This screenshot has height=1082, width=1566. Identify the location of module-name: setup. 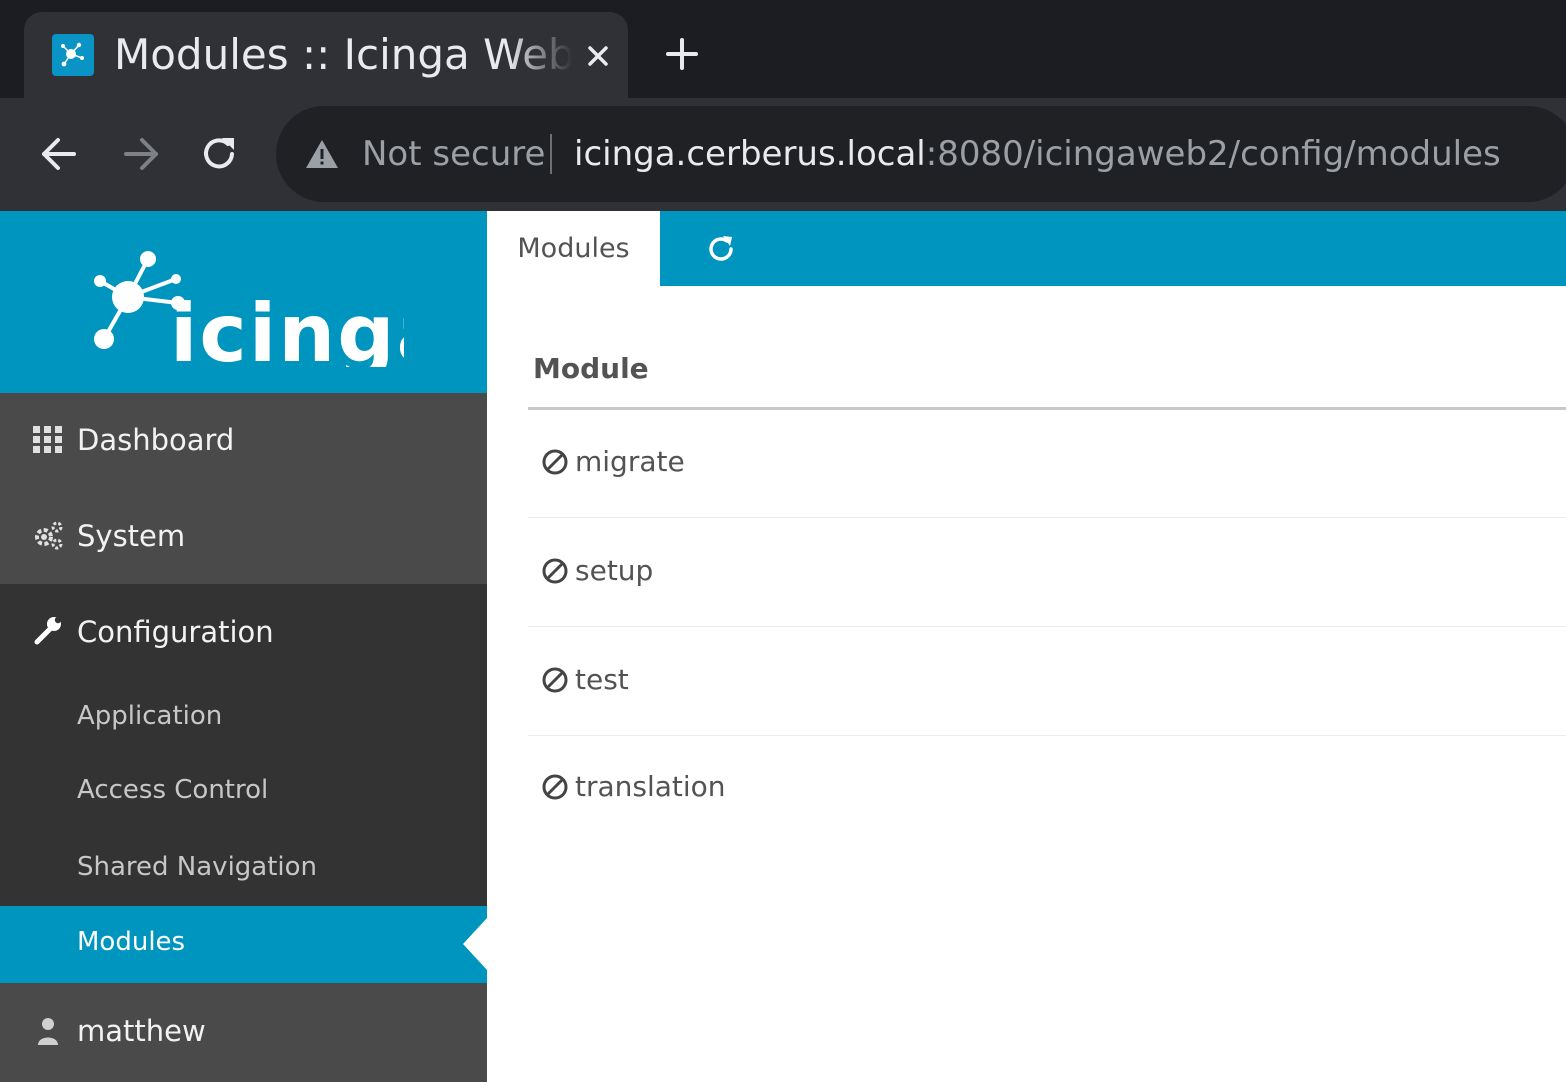
(614, 571).